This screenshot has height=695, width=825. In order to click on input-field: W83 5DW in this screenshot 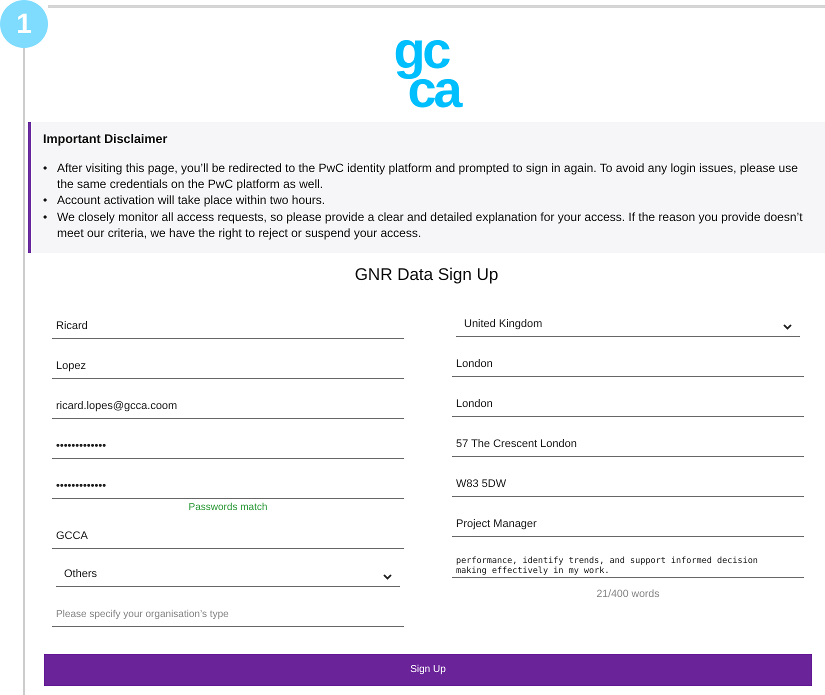, I will do `click(628, 477)`.